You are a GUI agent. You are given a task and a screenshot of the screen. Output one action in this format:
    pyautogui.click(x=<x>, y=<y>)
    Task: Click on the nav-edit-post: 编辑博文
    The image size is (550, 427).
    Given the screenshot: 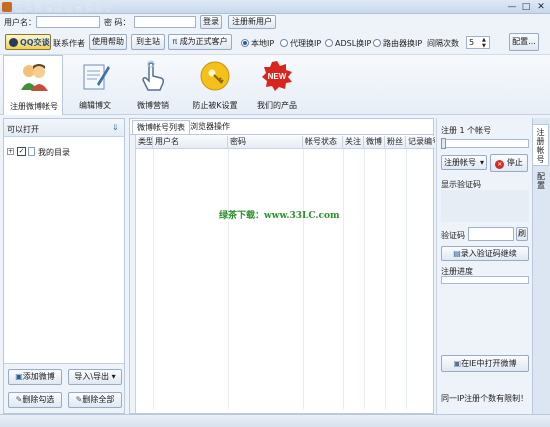 What is the action you would take?
    pyautogui.click(x=95, y=85)
    